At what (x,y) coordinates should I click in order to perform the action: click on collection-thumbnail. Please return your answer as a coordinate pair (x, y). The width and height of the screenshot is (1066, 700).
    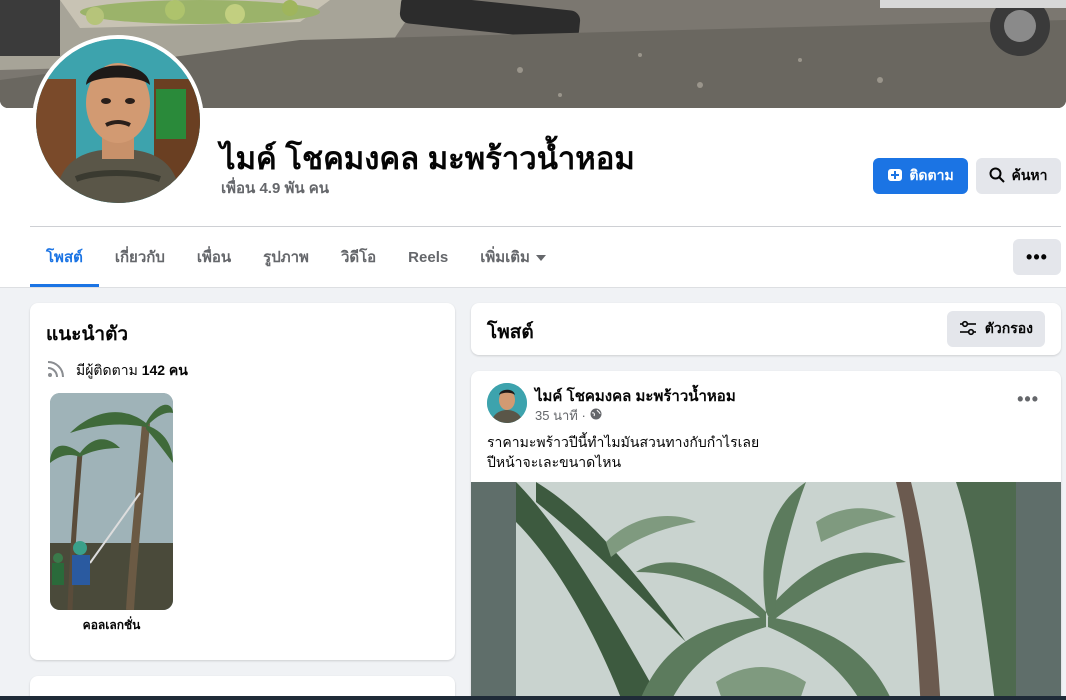
    Looking at the image, I should click on (111, 501).